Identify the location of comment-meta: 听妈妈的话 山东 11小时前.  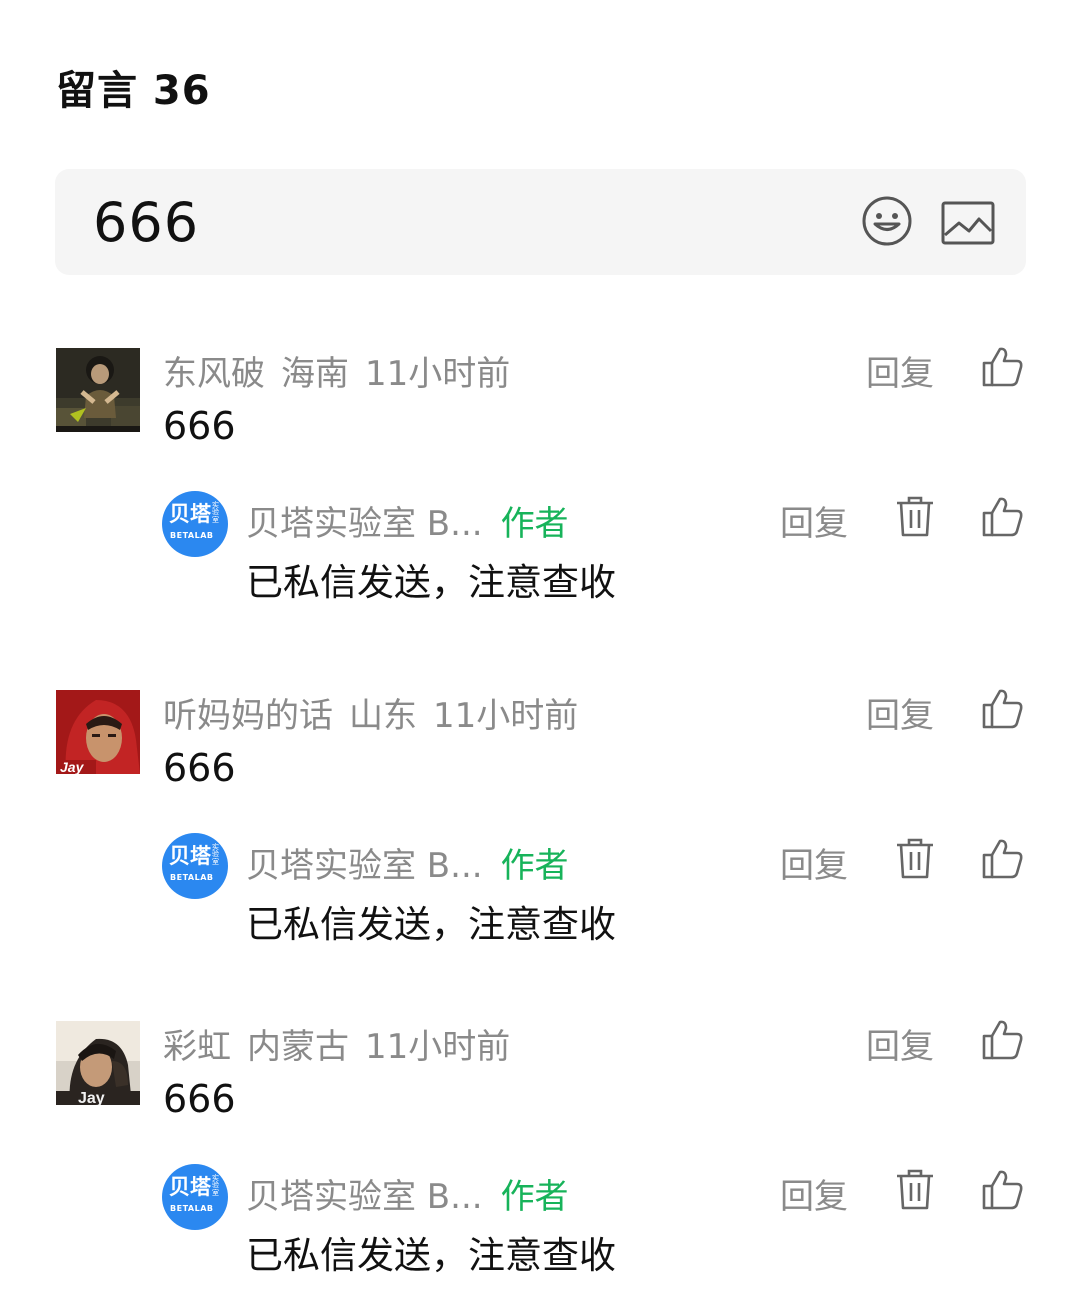
(378, 712).